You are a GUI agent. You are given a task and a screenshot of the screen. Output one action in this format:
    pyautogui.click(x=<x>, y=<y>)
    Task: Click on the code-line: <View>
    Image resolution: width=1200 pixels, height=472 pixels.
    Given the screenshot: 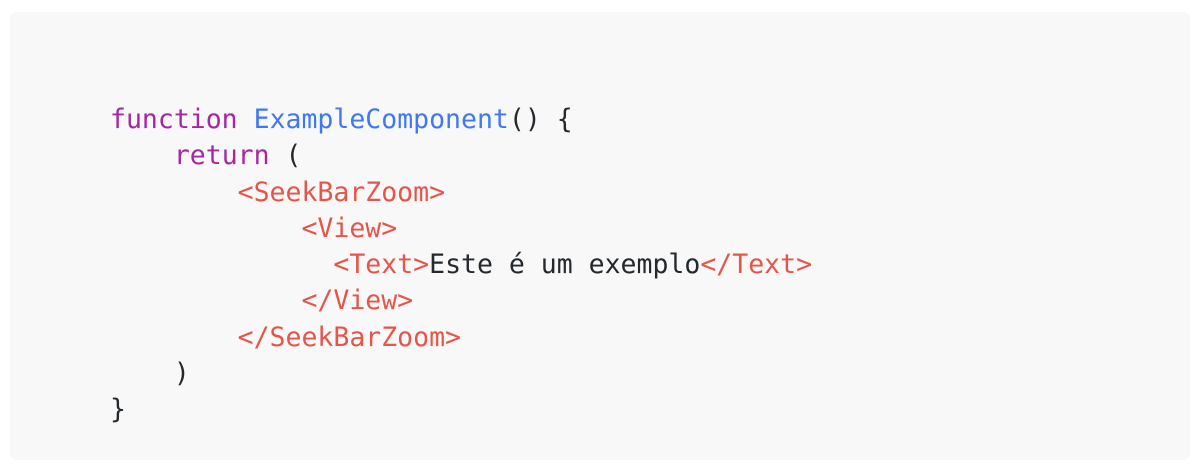 What is the action you would take?
    pyautogui.click(x=461, y=229)
    